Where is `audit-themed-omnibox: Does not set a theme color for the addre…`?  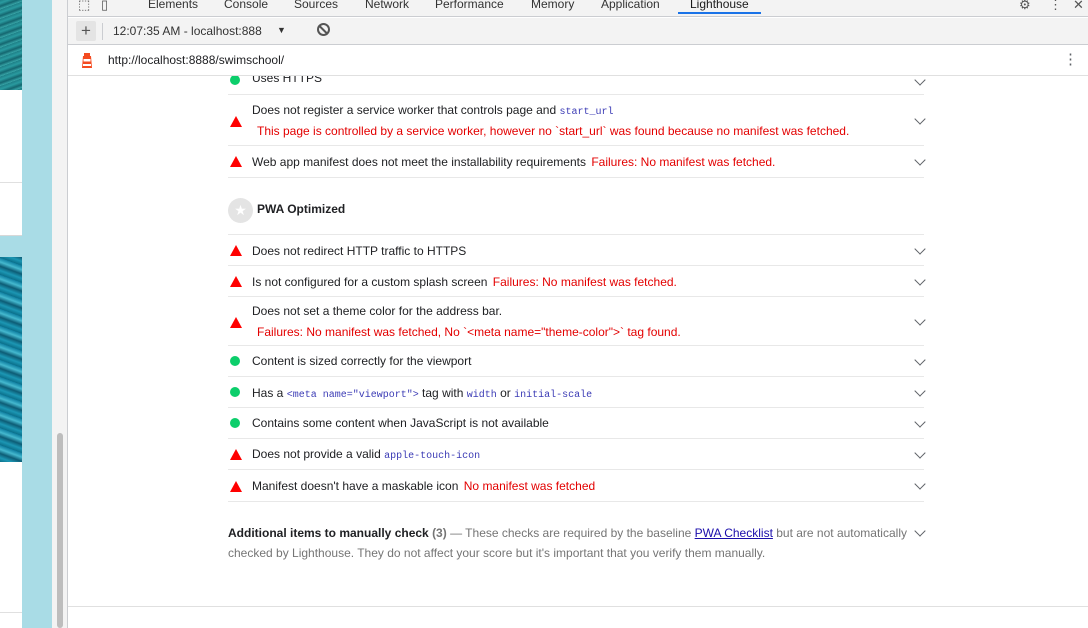
audit-themed-omnibox: Does not set a theme color for the addre… is located at coordinates (577, 321).